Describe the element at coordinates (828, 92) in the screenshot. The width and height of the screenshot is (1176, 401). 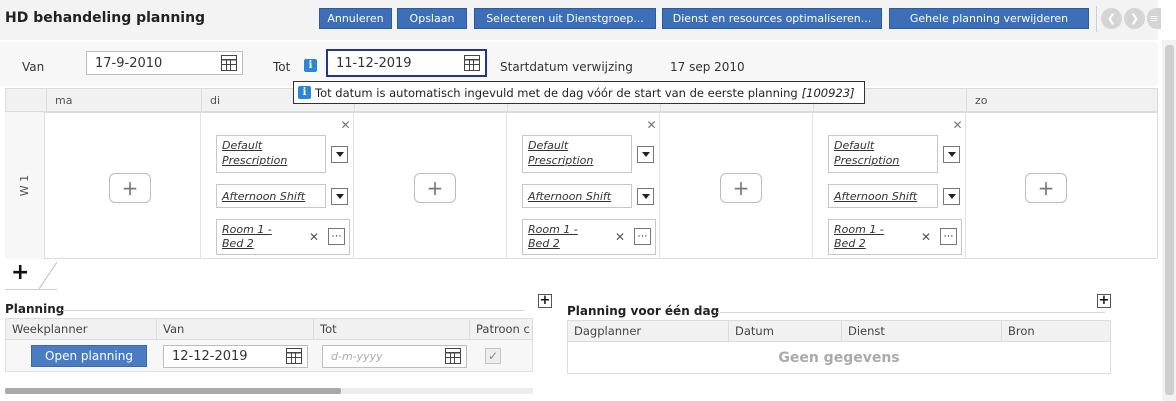
I see `tooltip-code: [100923]` at that location.